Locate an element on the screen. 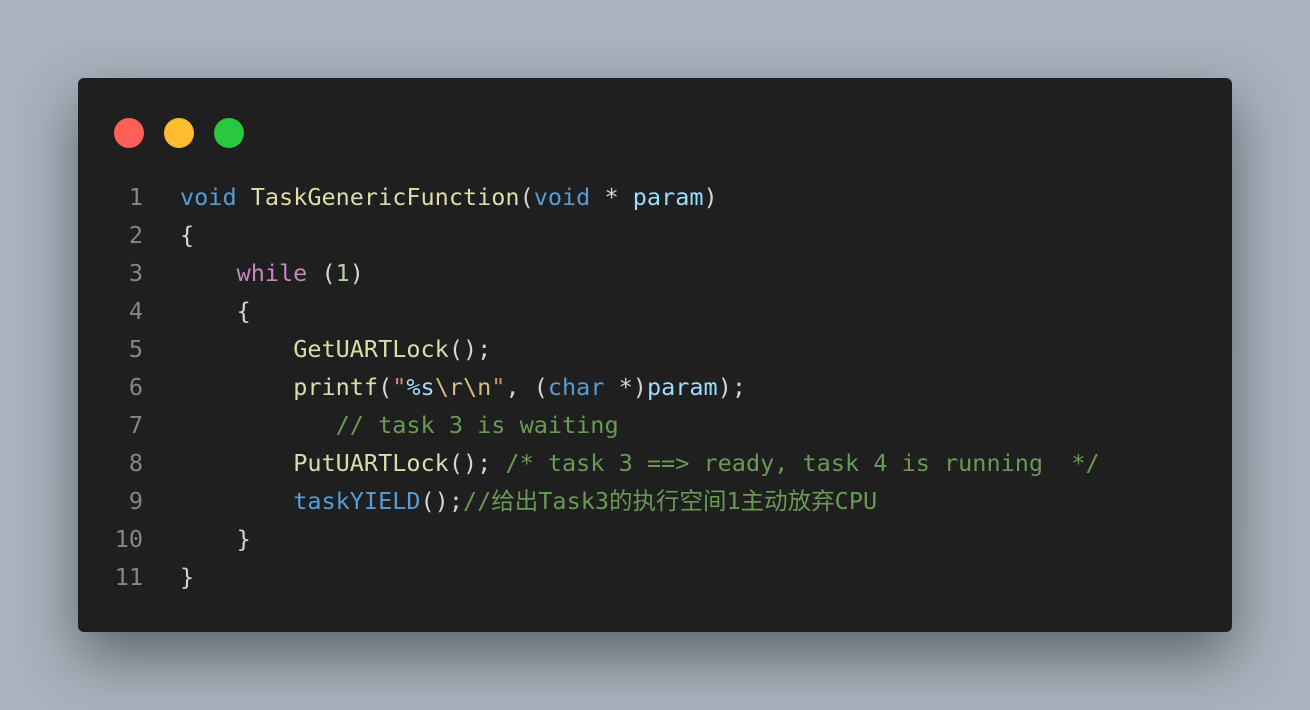  code-token: 1 is located at coordinates (342, 273).